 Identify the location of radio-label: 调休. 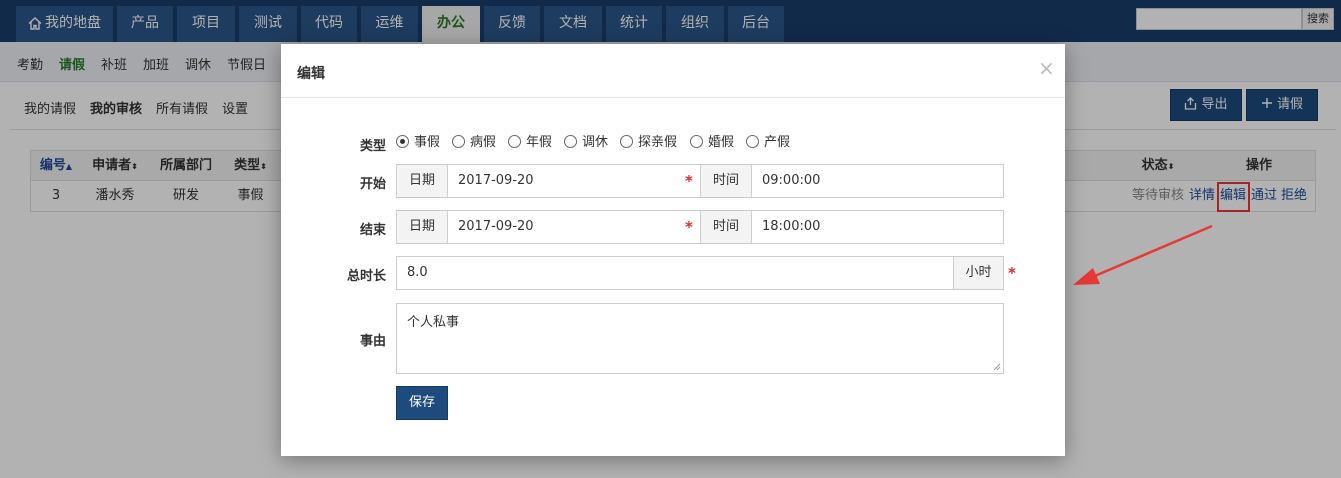
(595, 142).